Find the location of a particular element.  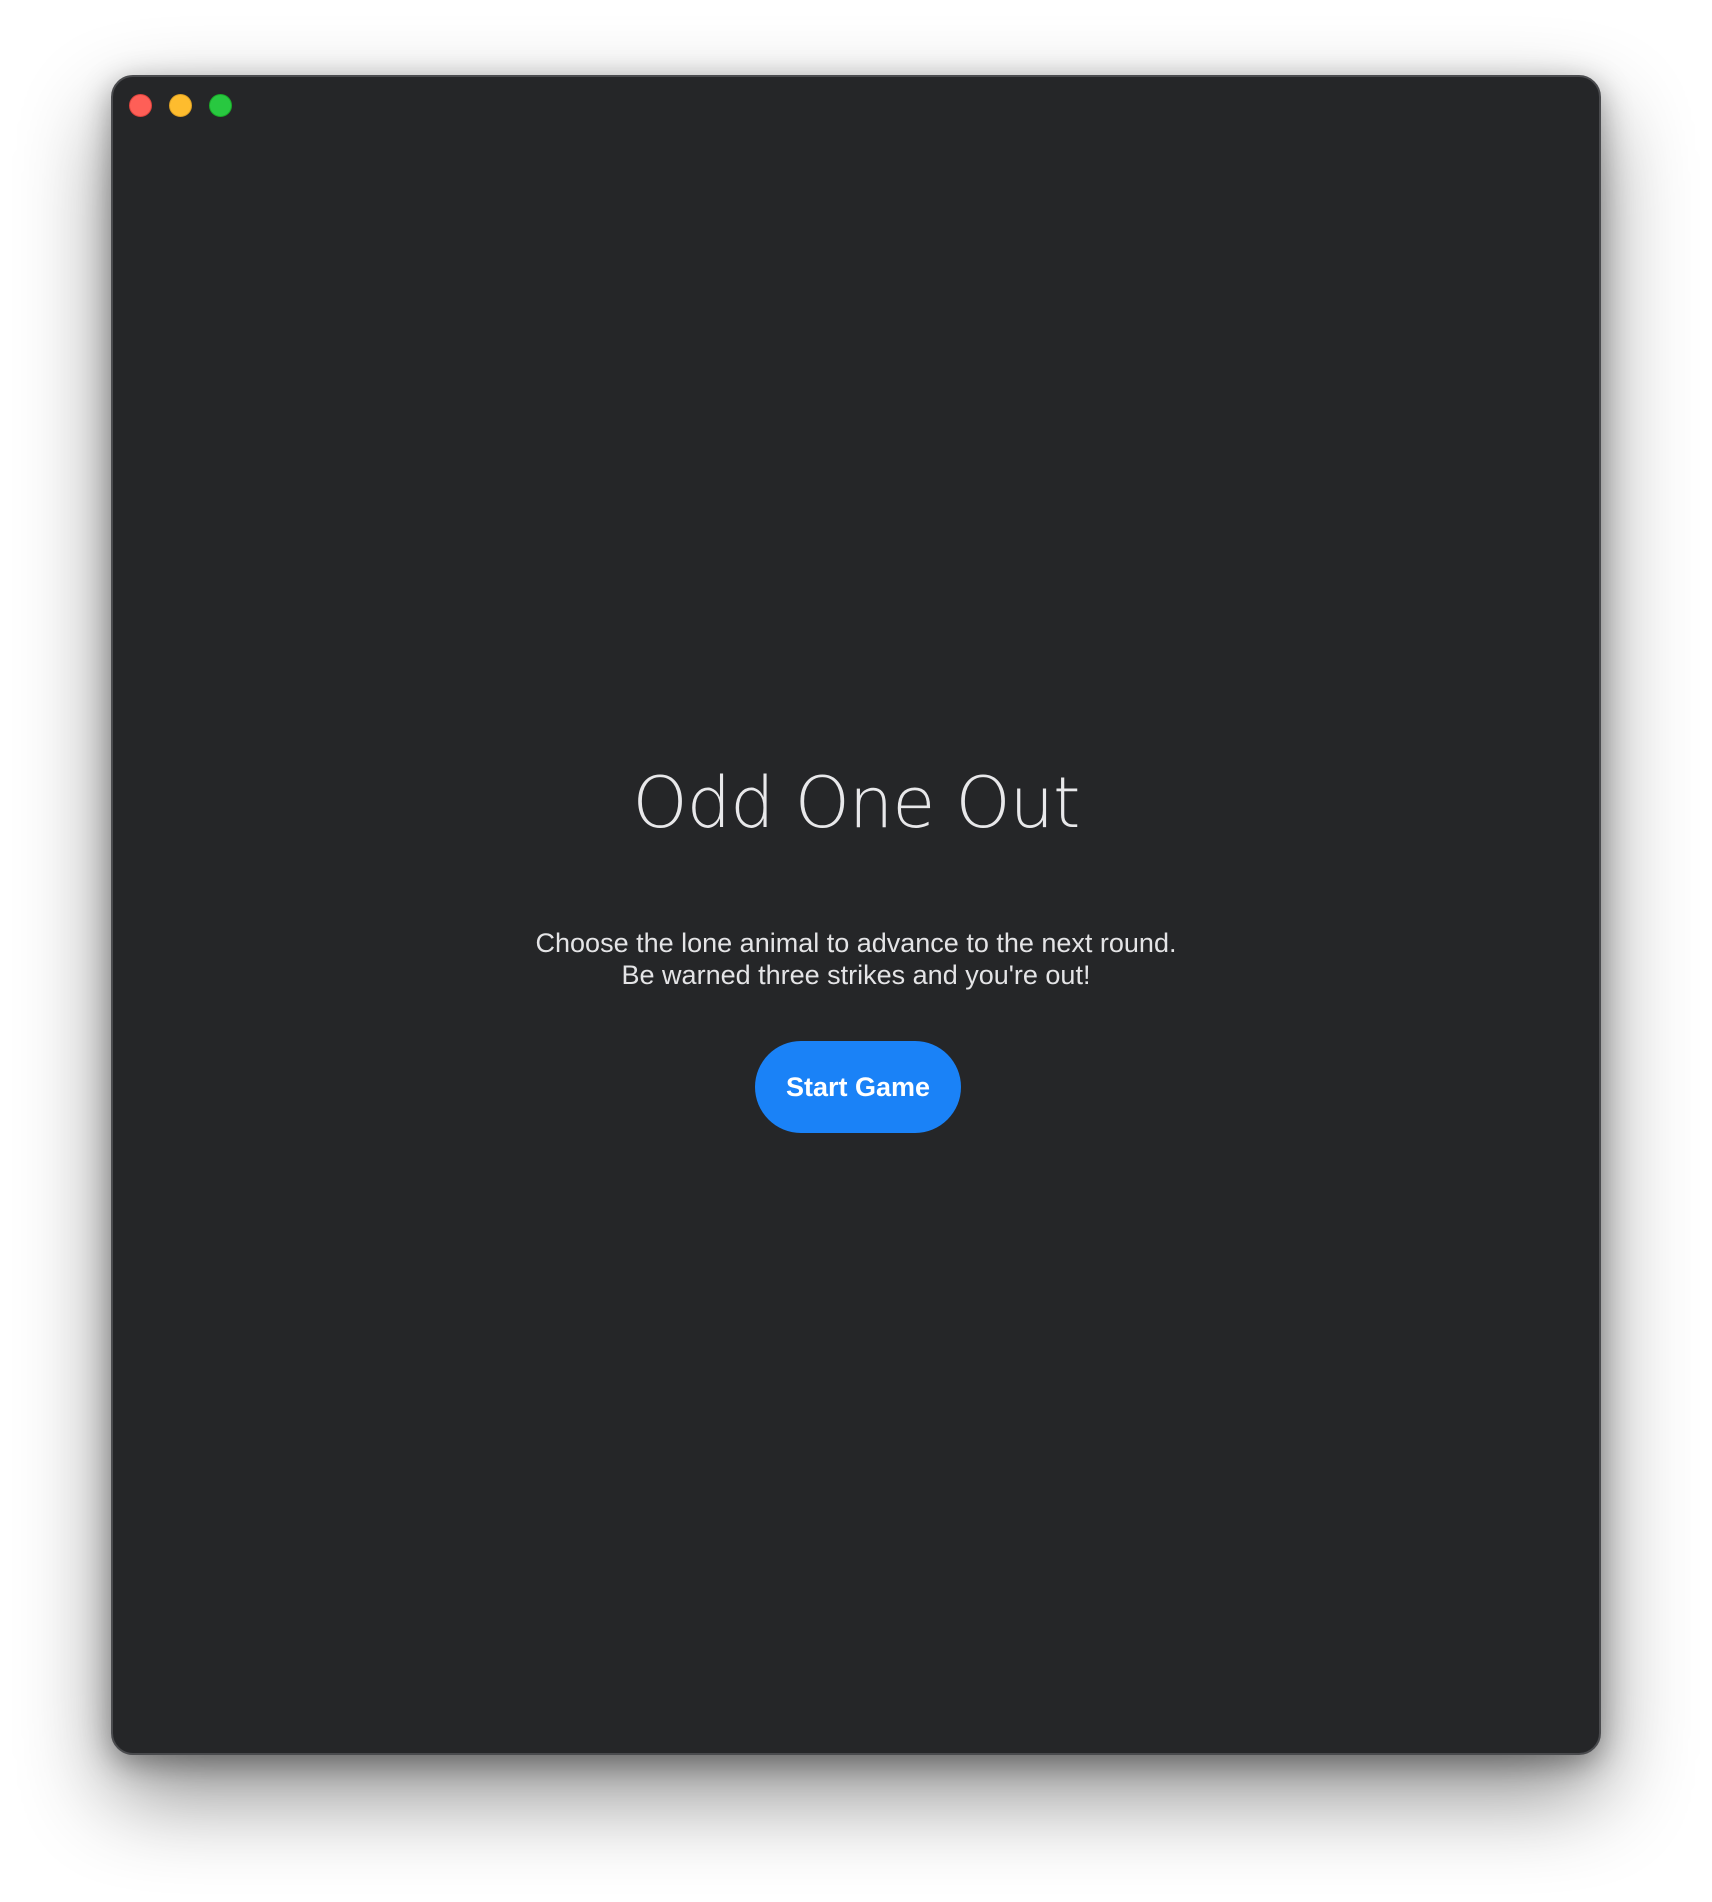

start-game-button: Start Game is located at coordinates (858, 1087).